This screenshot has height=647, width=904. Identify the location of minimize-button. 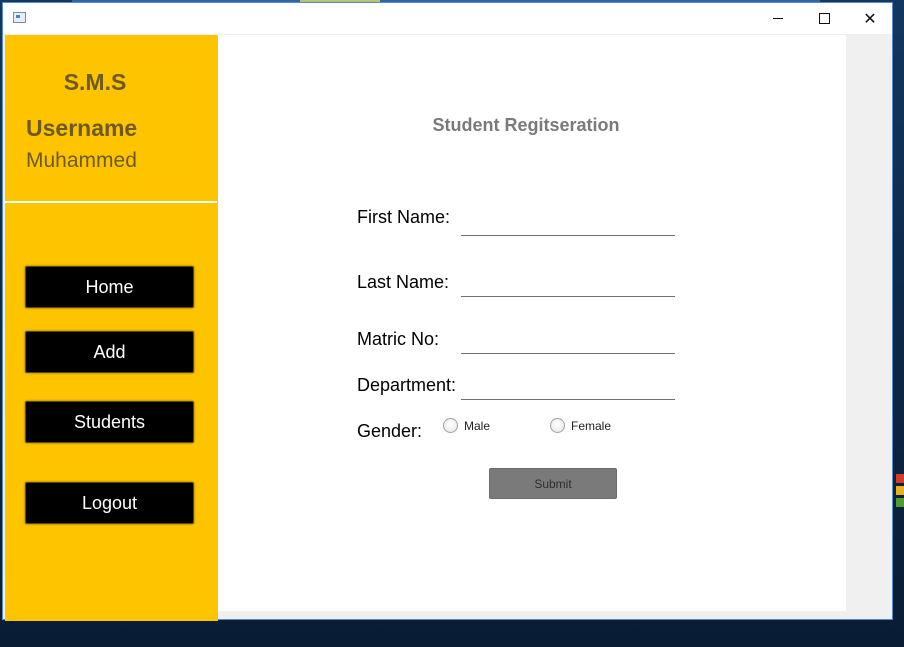
(778, 18).